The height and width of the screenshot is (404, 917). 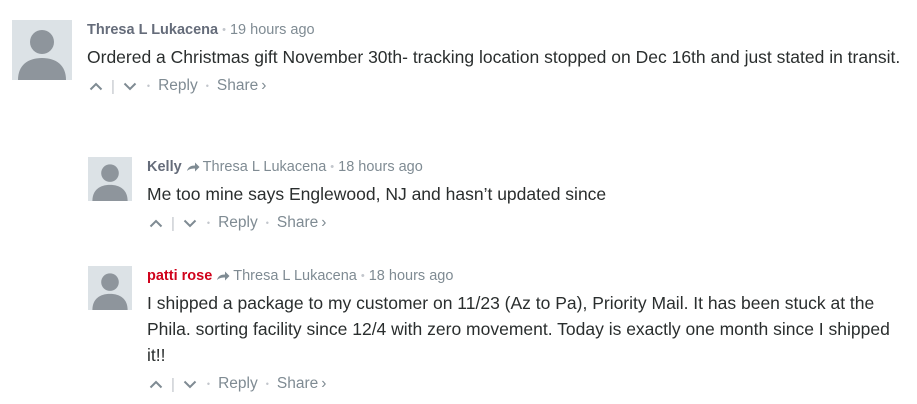 What do you see at coordinates (527, 167) in the screenshot?
I see `comment-meta: Kelly Thresa L Lukacena • 18 hours ago` at bounding box center [527, 167].